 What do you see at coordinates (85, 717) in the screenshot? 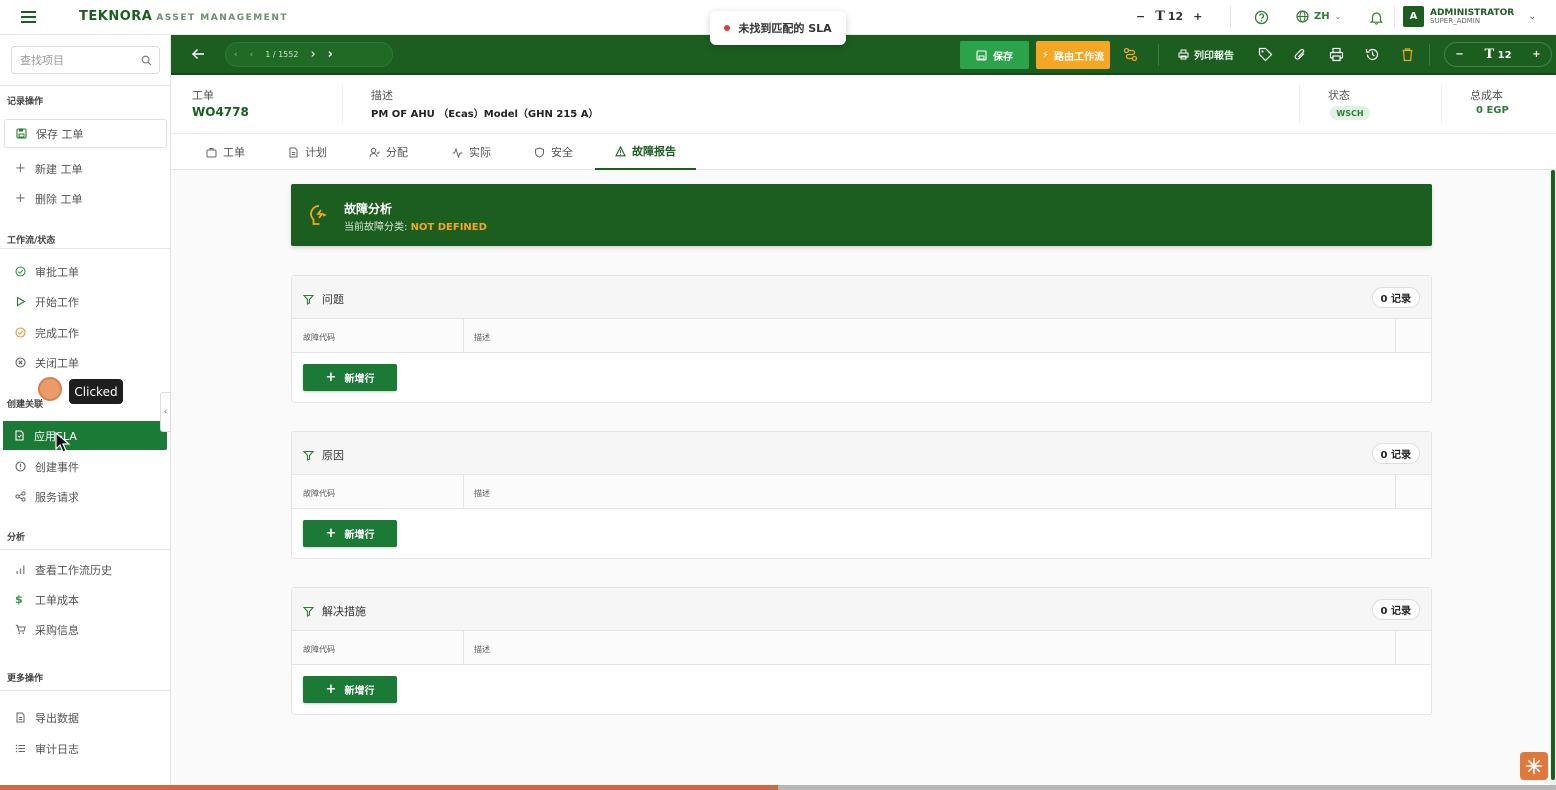
I see `sidebar-item-export: 导出数据` at bounding box center [85, 717].